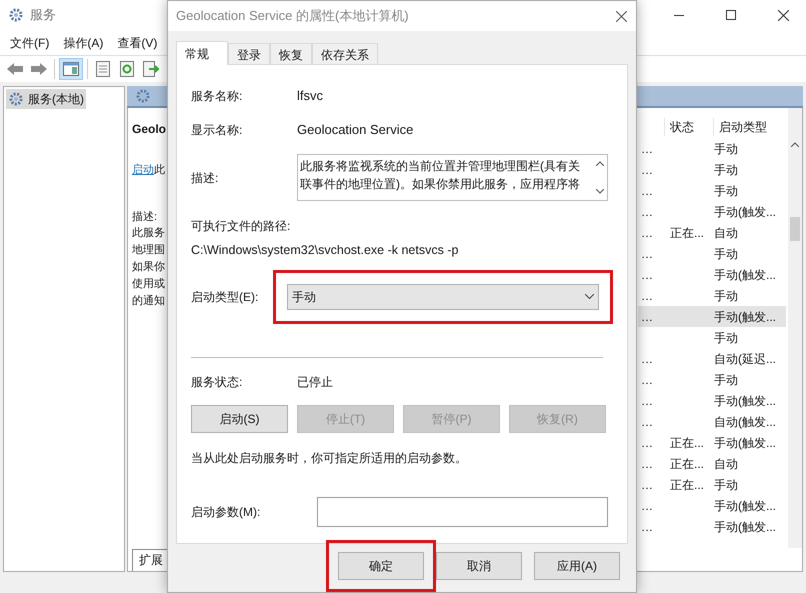 The height and width of the screenshot is (593, 806). Describe the element at coordinates (205, 178) in the screenshot. I see `field-label: 描述:` at that location.